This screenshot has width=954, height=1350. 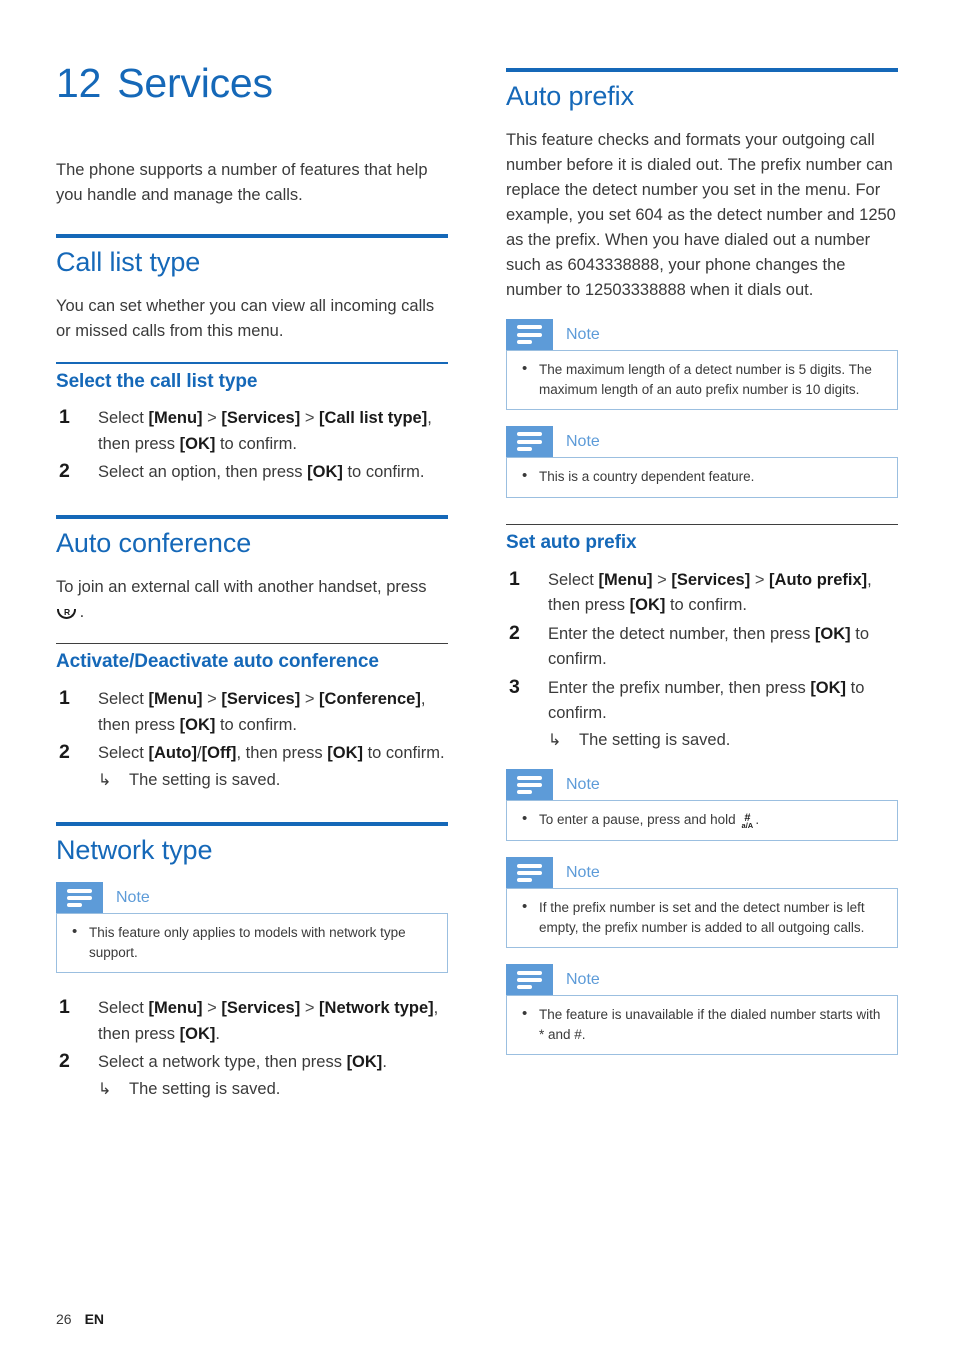 I want to click on page-title: 12 Services, so click(x=164, y=83).